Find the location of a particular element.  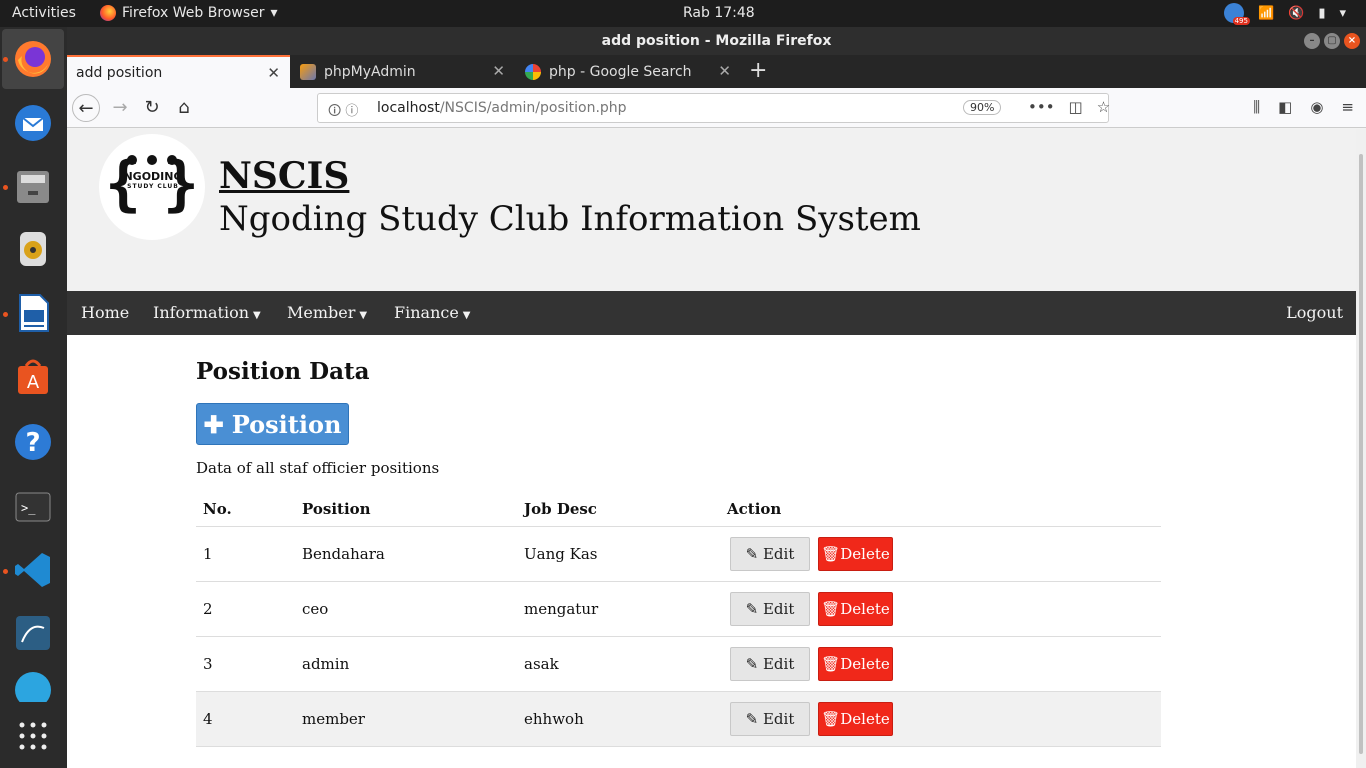

writer-dock-icon is located at coordinates (33, 313).